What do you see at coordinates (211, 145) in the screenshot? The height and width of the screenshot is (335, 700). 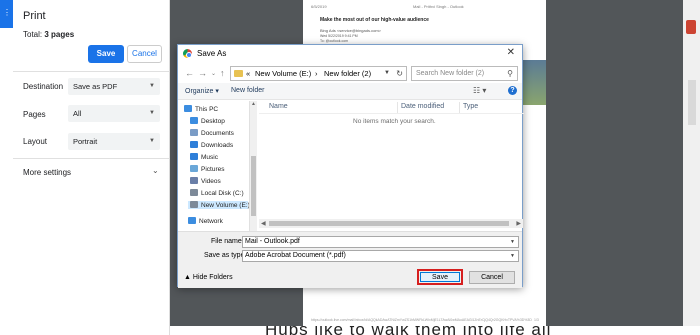 I see `nav-item-downloads: Downloads` at bounding box center [211, 145].